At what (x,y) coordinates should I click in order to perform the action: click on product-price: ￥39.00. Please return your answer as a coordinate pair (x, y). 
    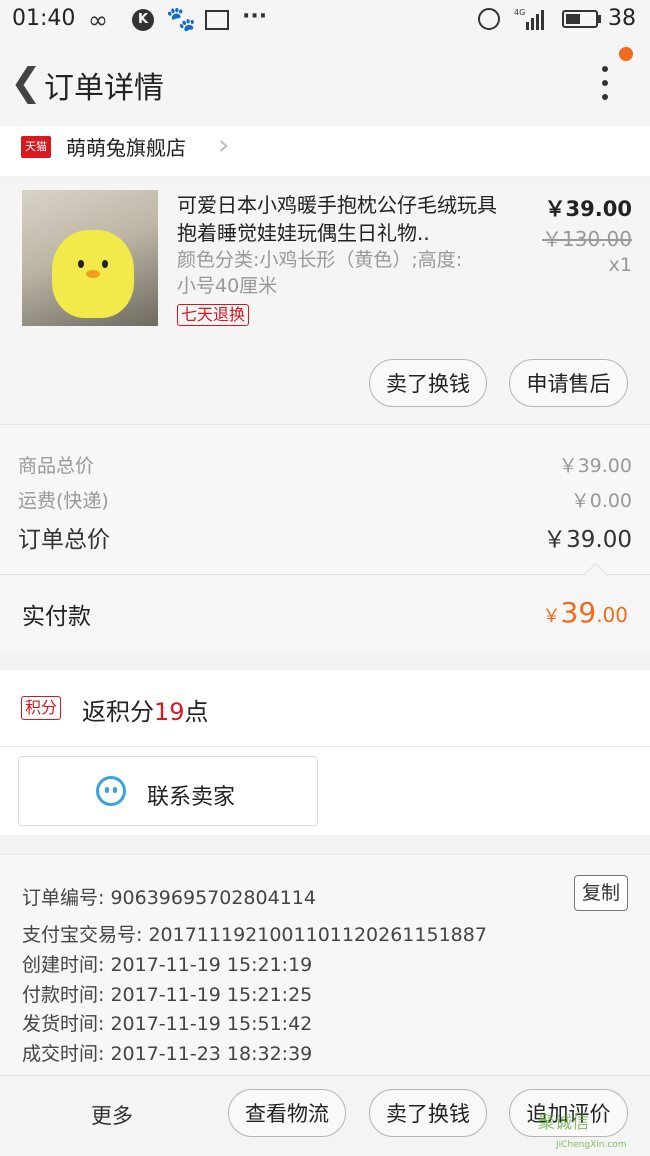
    Looking at the image, I should click on (588, 209).